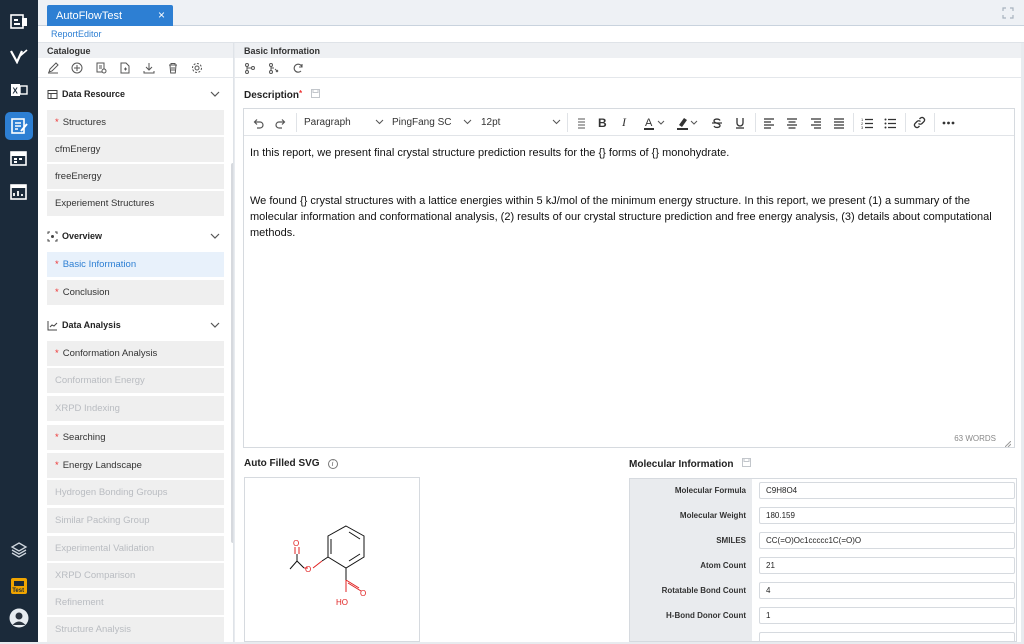  What do you see at coordinates (19, 56) in the screenshot?
I see `v-logo-icon` at bounding box center [19, 56].